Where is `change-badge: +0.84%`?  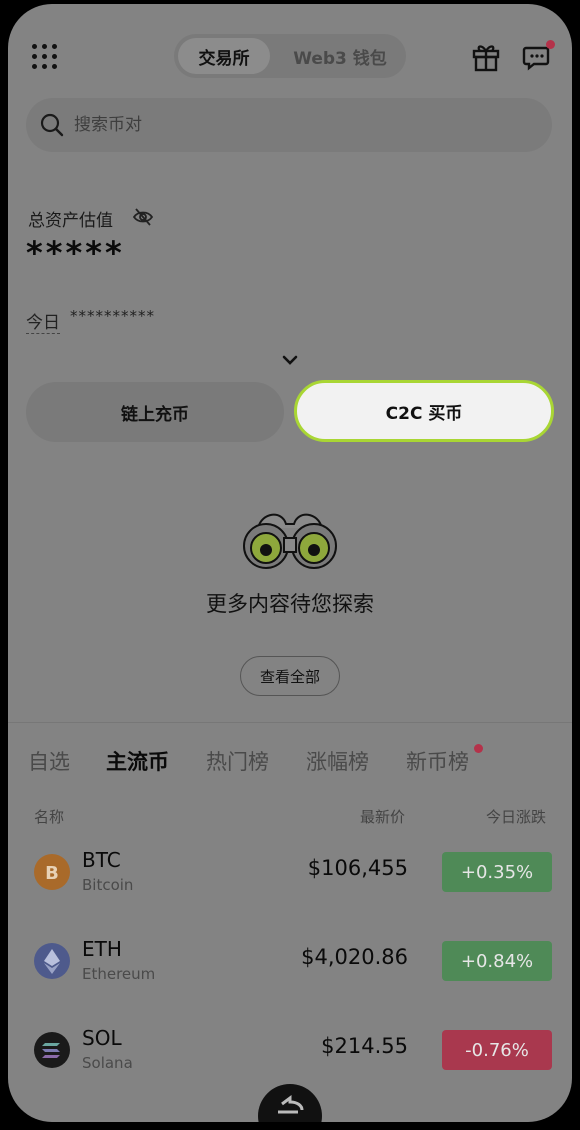 change-badge: +0.84% is located at coordinates (497, 961).